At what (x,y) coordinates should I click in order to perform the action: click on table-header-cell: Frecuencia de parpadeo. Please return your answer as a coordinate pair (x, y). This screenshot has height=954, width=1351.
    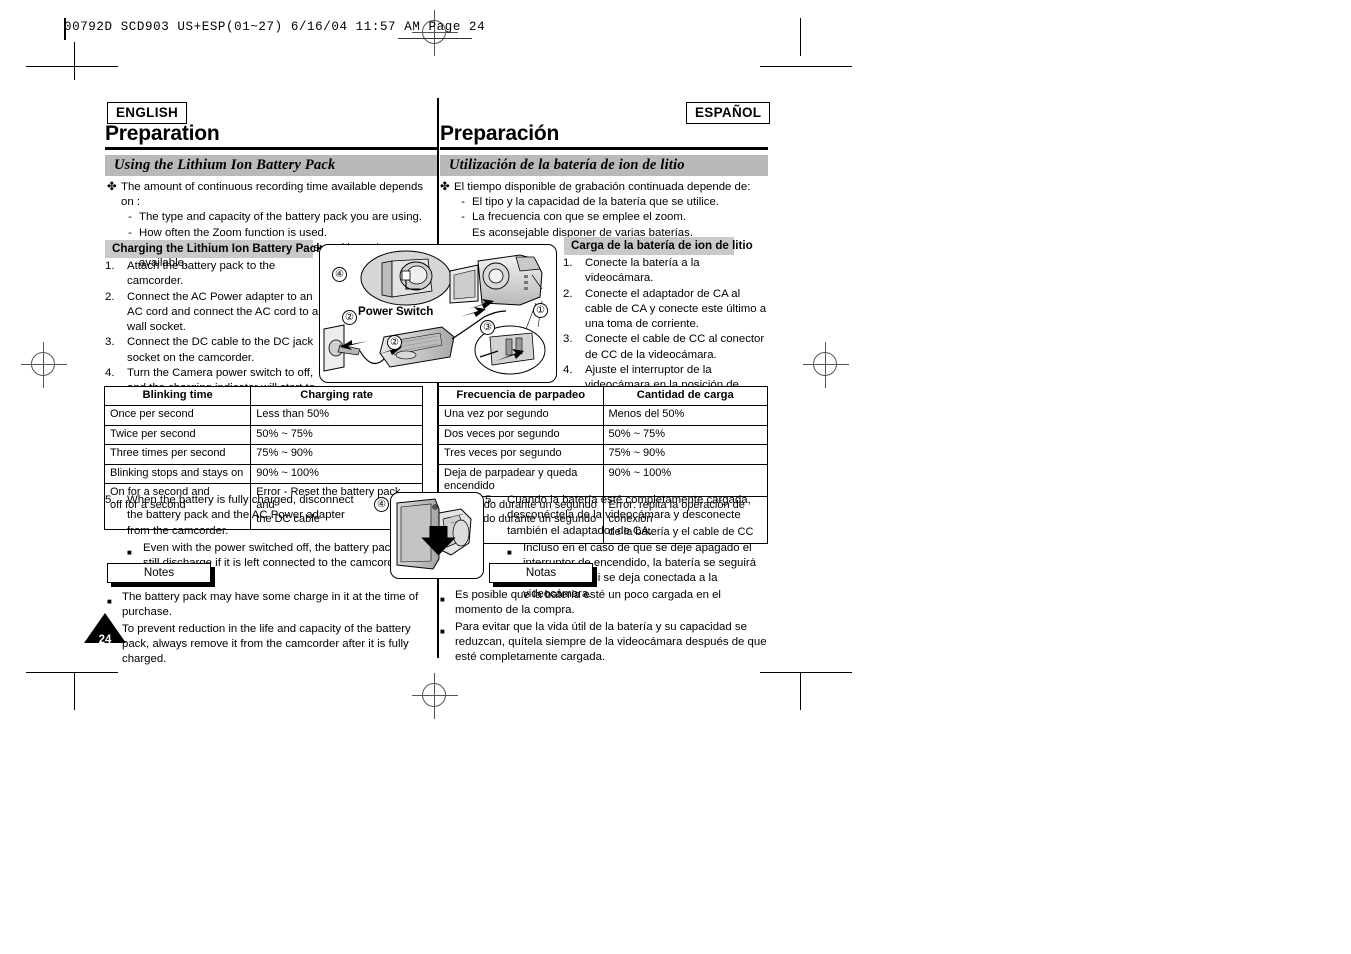
    Looking at the image, I should click on (521, 396).